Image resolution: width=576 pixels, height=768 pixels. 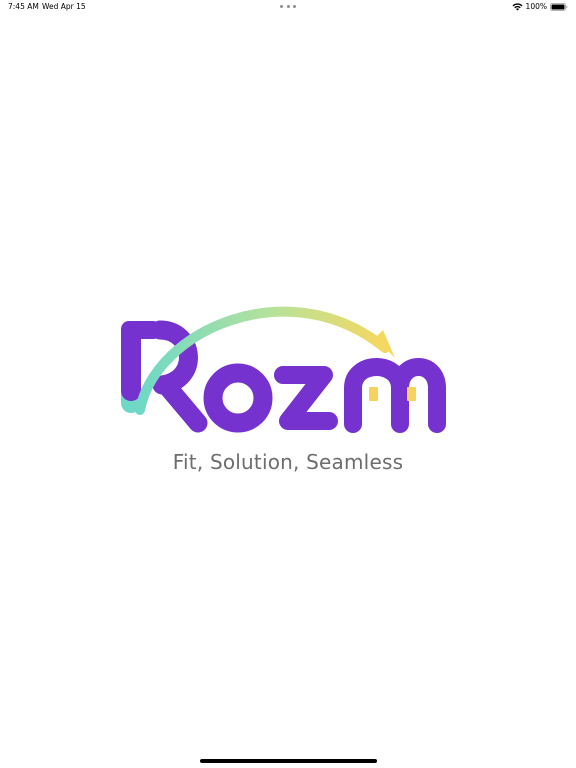 I want to click on tagline: Fit, Solution, Seamless, so click(x=288, y=462).